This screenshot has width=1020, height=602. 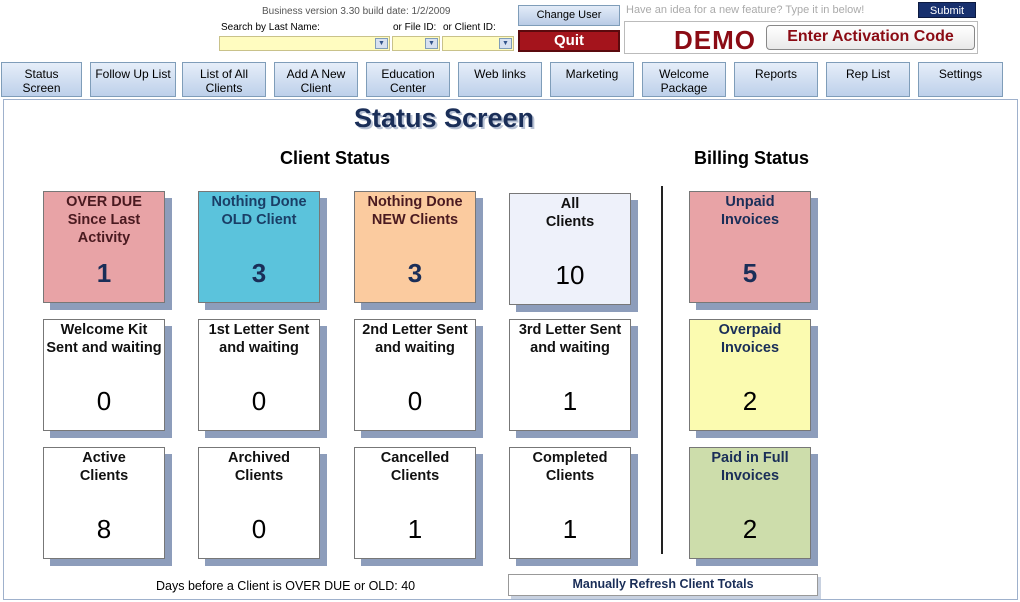 I want to click on tile-label: Completed Clients, so click(x=570, y=467).